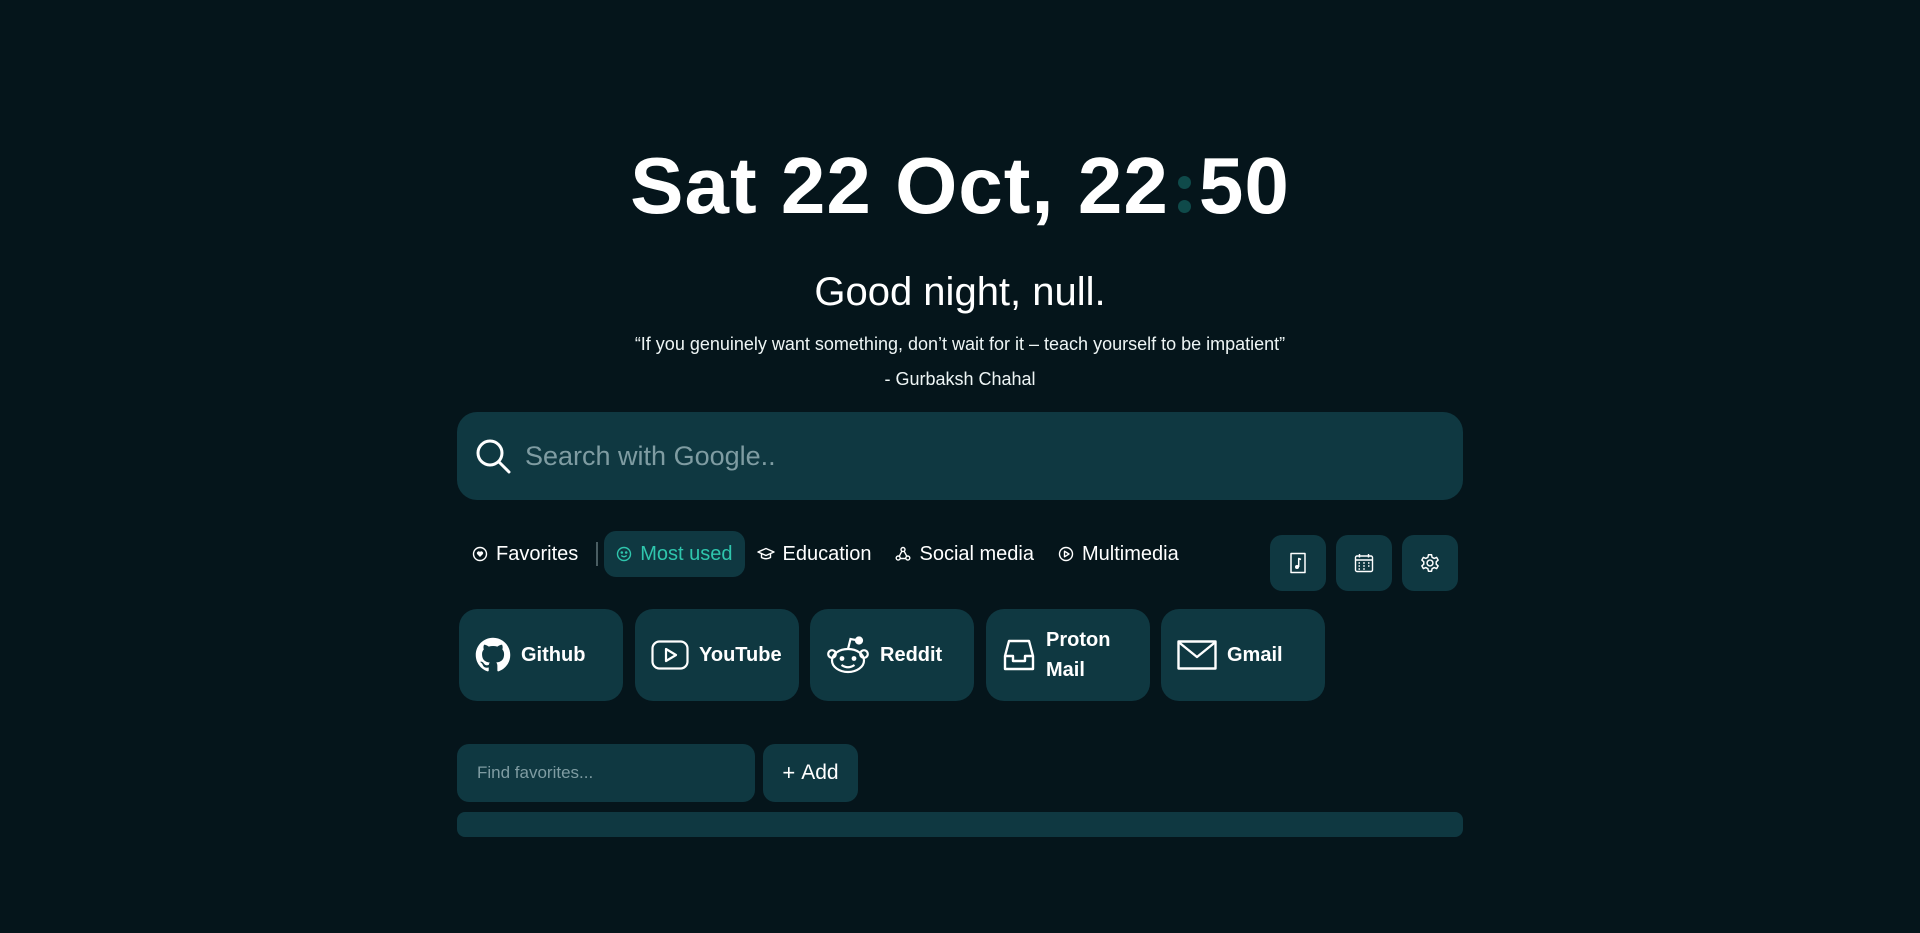 This screenshot has height=933, width=1920. What do you see at coordinates (1066, 554) in the screenshot?
I see `play-circle-icon` at bounding box center [1066, 554].